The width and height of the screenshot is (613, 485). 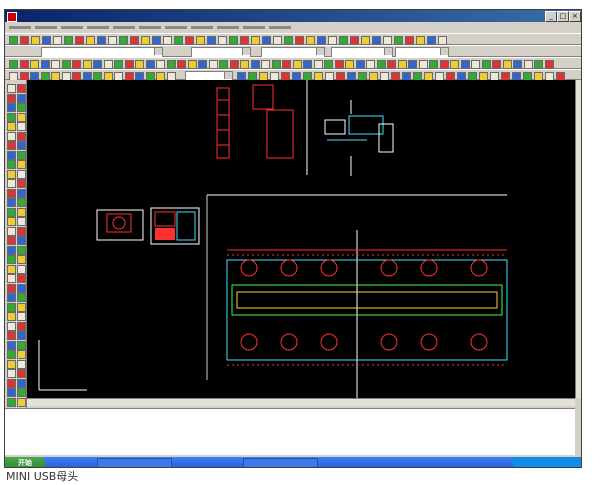 I want to click on minimize-button: _, so click(x=551, y=16).